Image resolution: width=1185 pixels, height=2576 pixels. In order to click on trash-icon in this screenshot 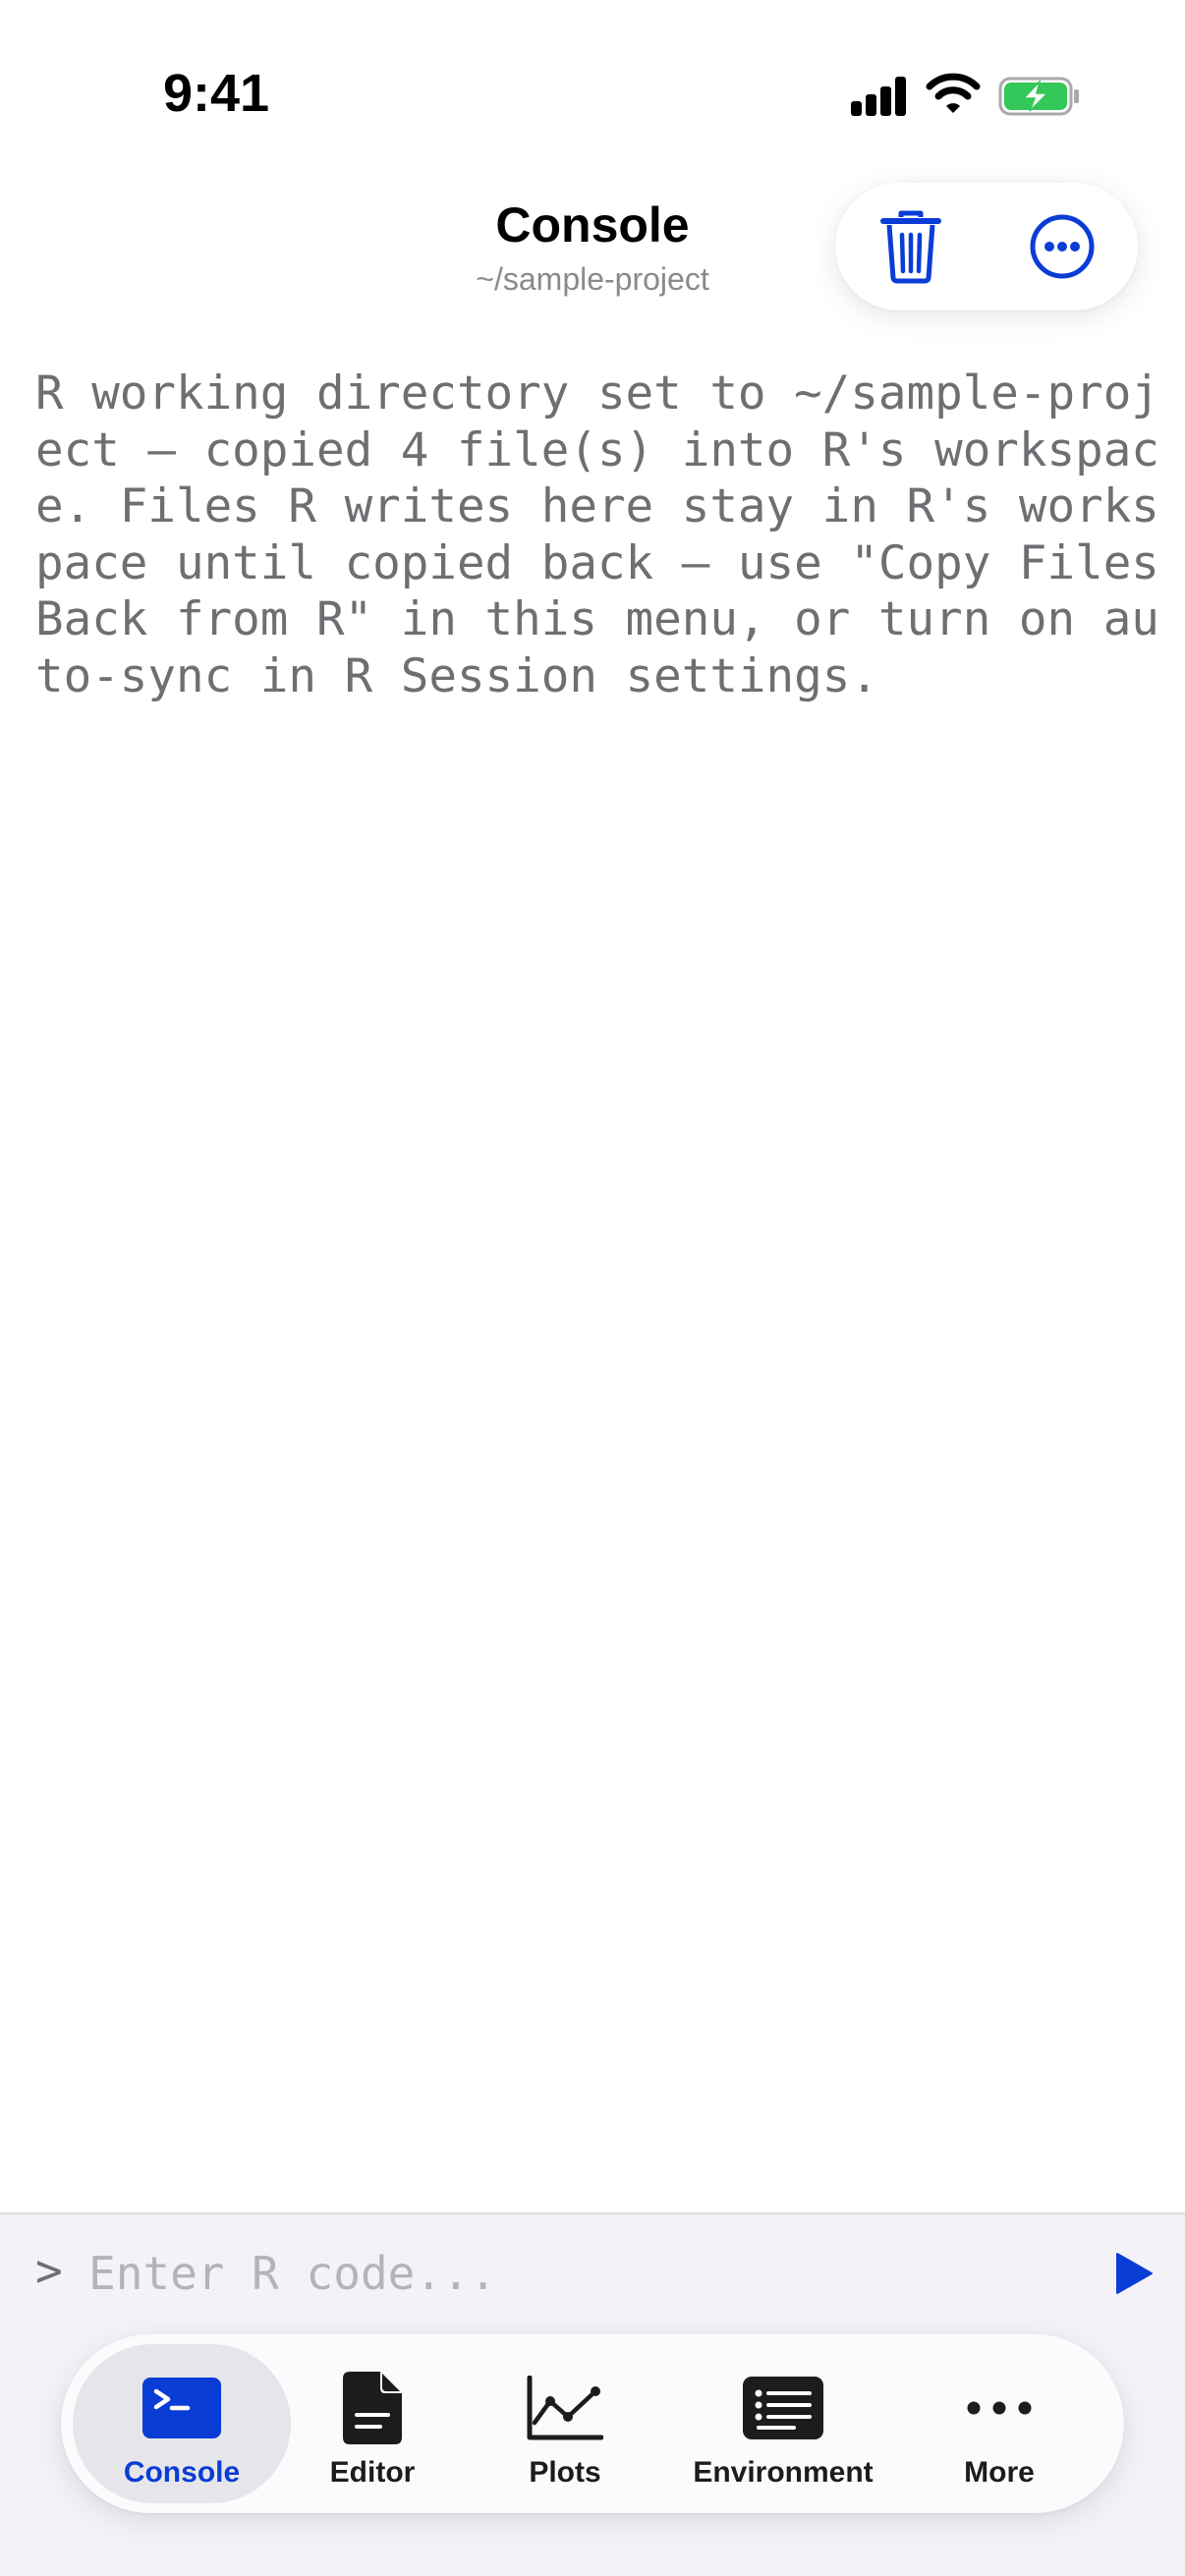, I will do `click(911, 247)`.